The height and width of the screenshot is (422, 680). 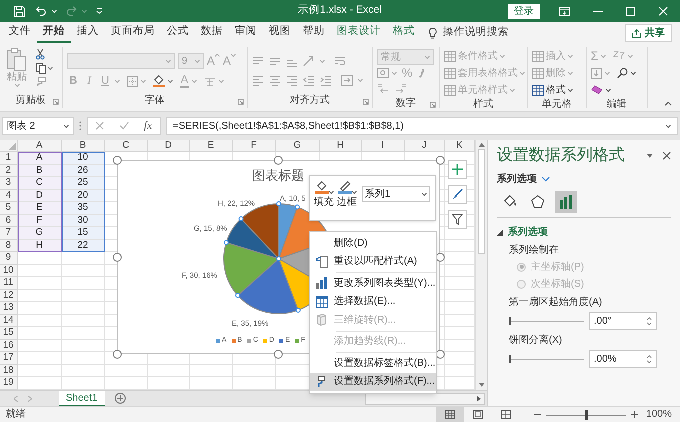 I want to click on column-header: K, so click(x=460, y=146).